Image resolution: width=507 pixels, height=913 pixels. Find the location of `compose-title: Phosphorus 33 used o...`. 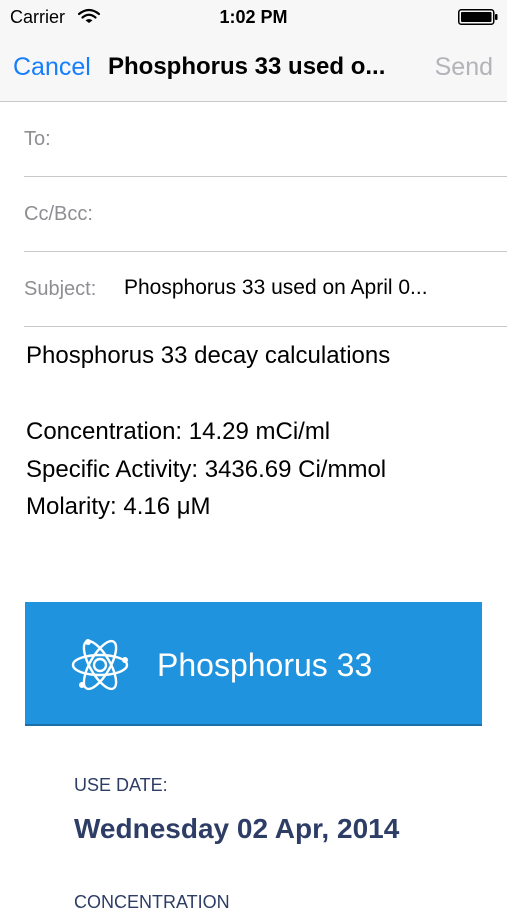

compose-title: Phosphorus 33 used o... is located at coordinates (247, 66).